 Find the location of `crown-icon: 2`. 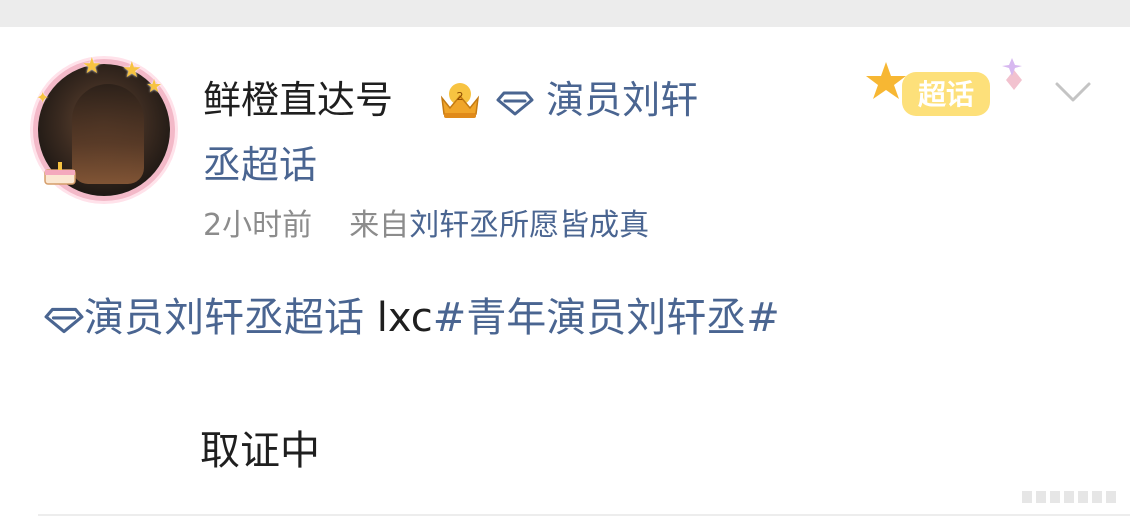

crown-icon: 2 is located at coordinates (460, 100).